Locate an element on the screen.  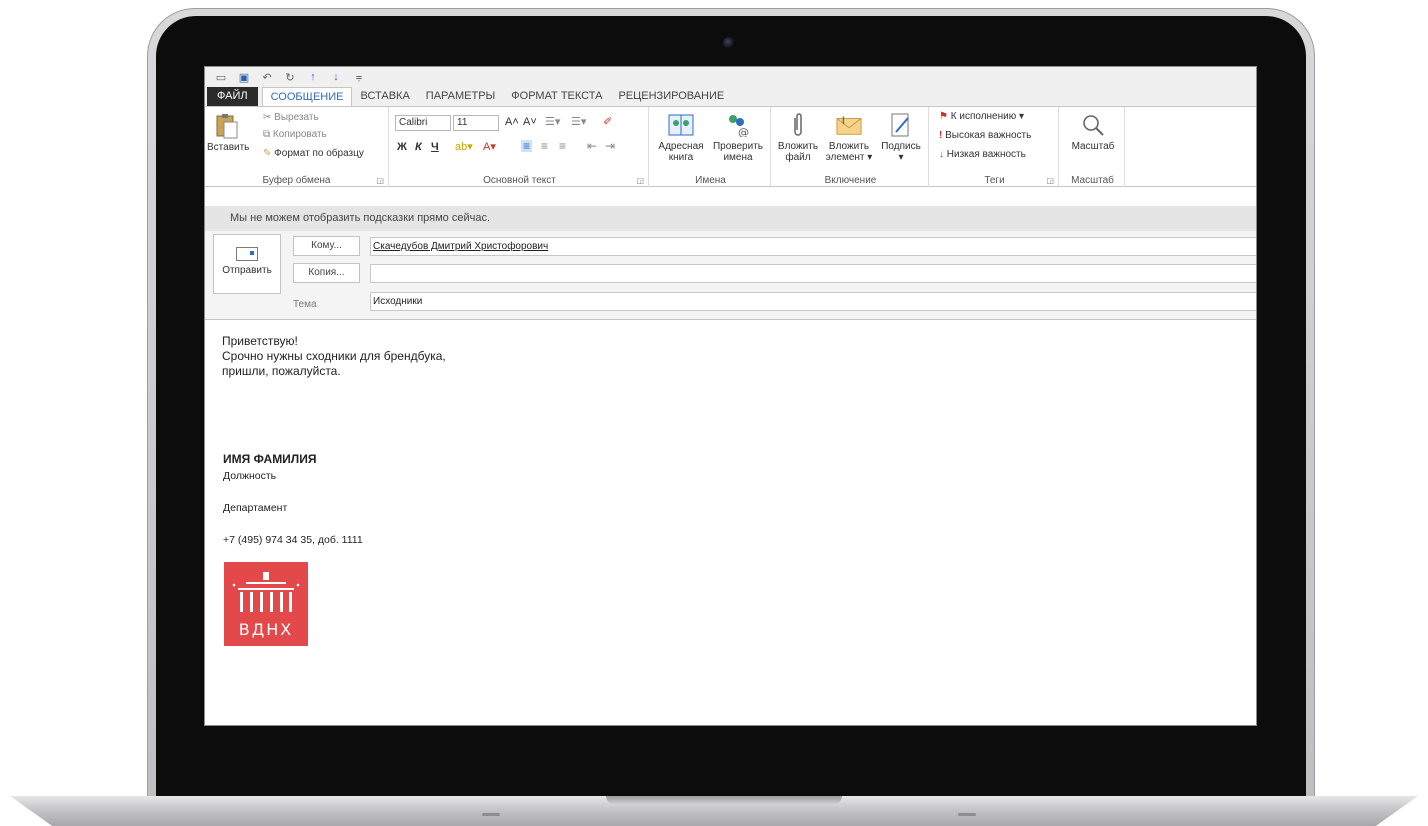
body-line: пришли, пожалуйста. is located at coordinates (281, 371).